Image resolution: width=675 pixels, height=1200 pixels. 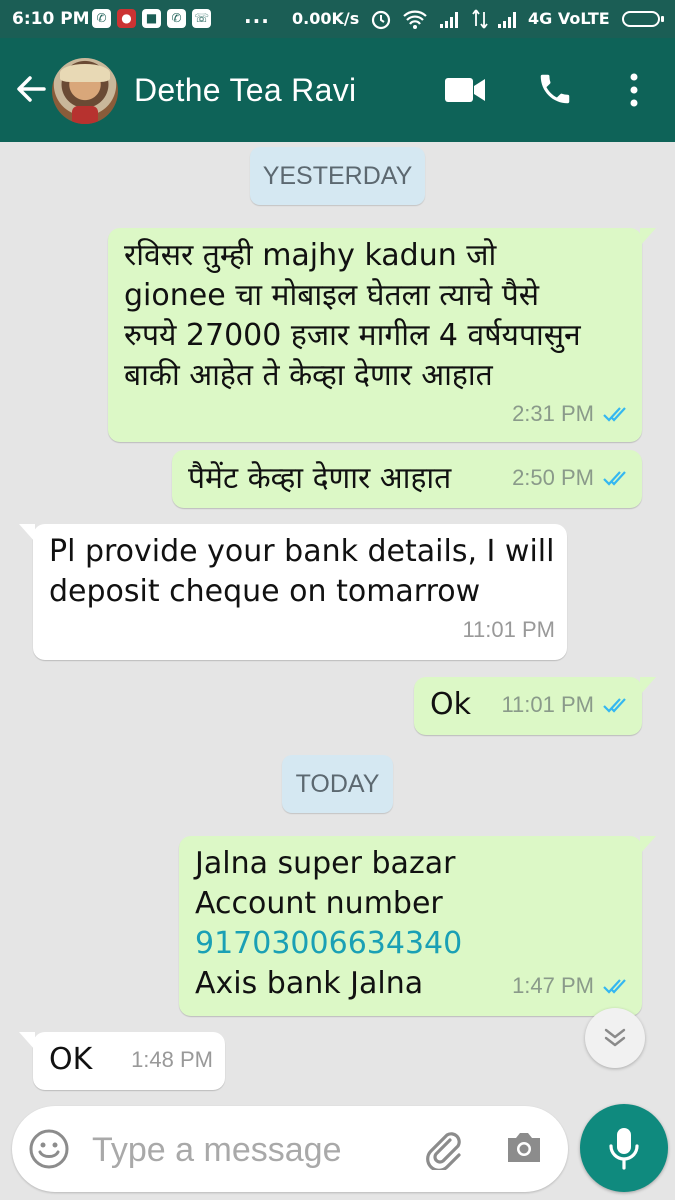 I want to click on message-text: पैमेंट केव्हा देणार आहात, so click(x=319, y=479).